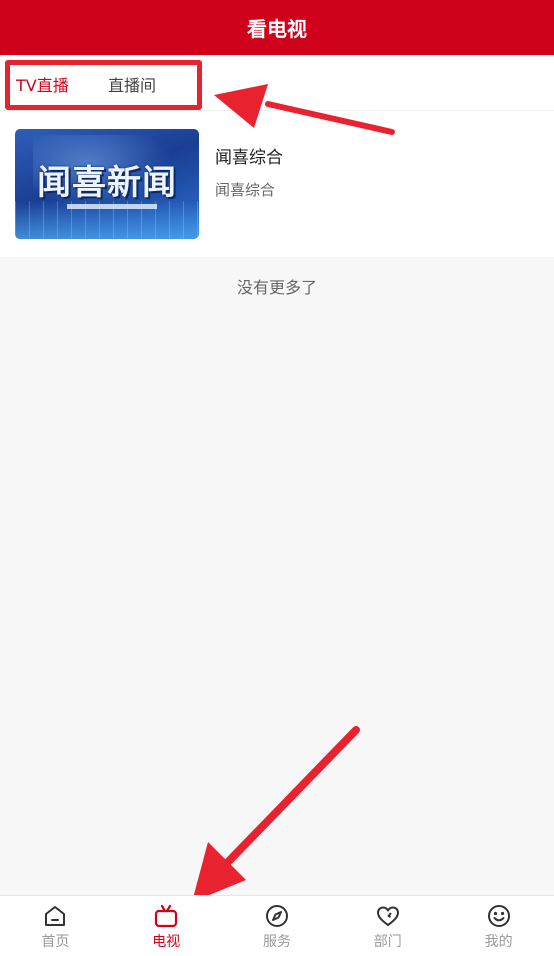 The image size is (554, 956). Describe the element at coordinates (387, 942) in the screenshot. I see `nav-label-department: 部门` at that location.